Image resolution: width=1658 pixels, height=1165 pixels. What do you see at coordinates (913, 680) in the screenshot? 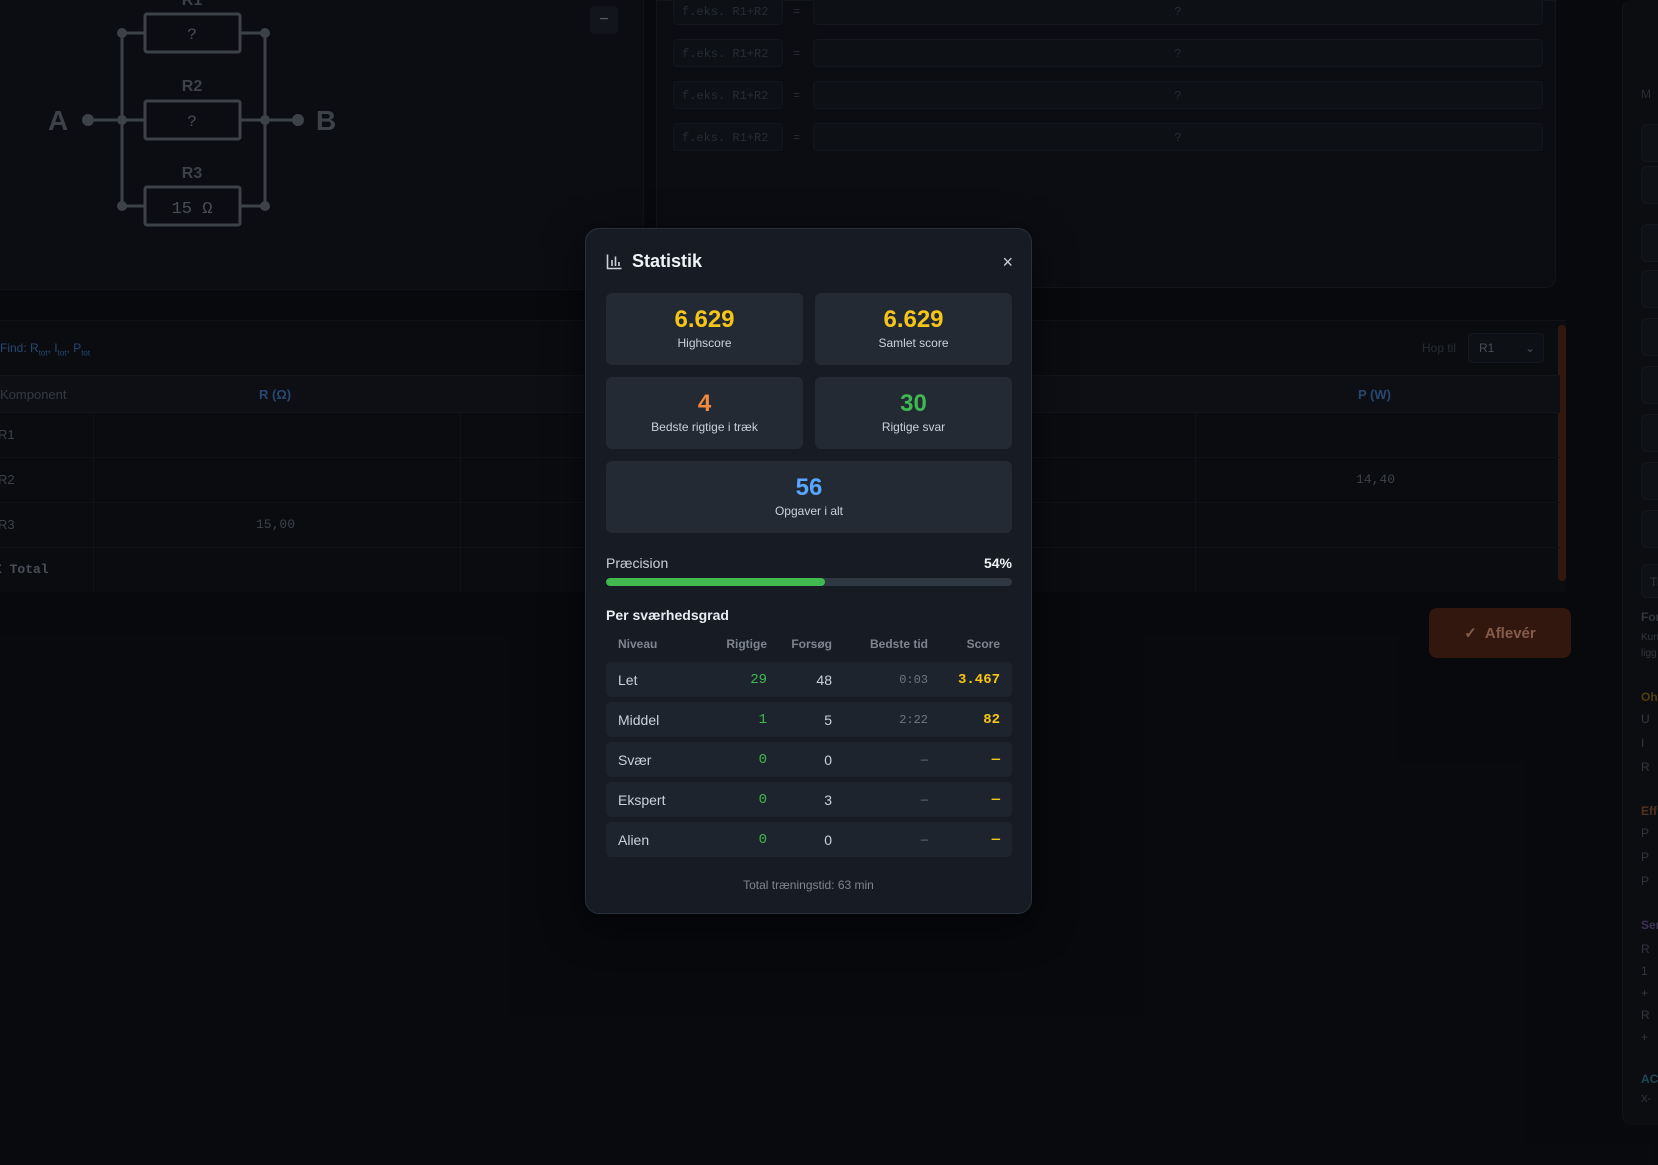
I see `level-best-time: 0:03` at bounding box center [913, 680].